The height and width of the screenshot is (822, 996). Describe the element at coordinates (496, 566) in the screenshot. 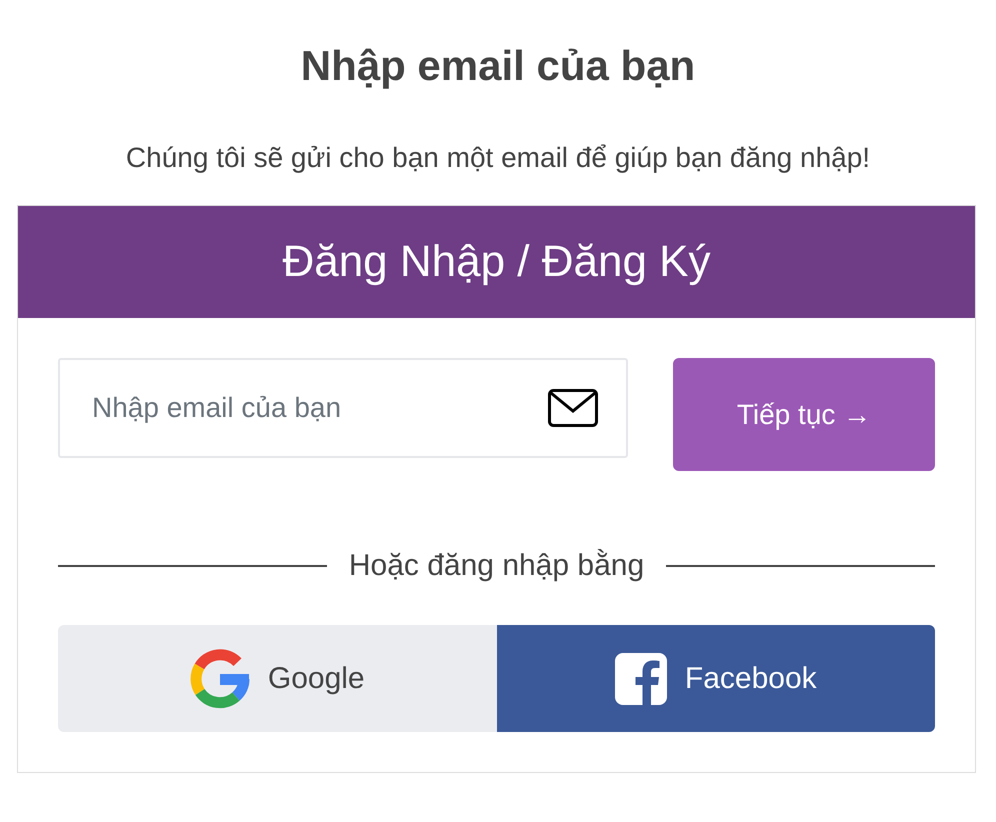

I see `divider-label: Hoặc đăng nhập bằng` at that location.